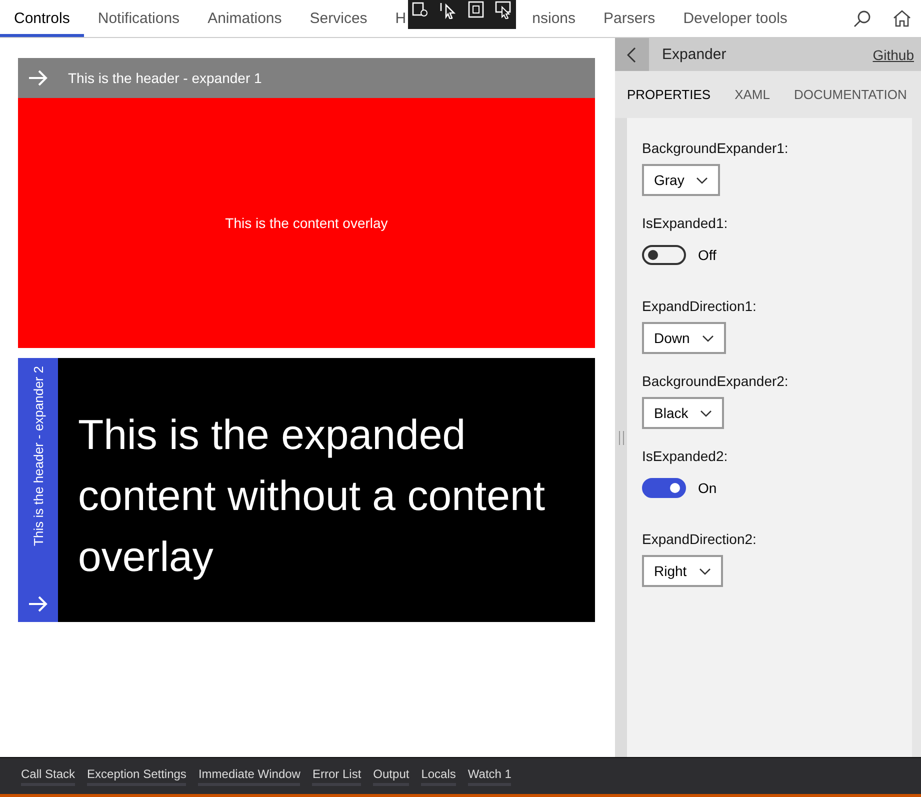 This screenshot has height=797, width=921. What do you see at coordinates (337, 776) in the screenshot?
I see `debug-tab: Error List` at bounding box center [337, 776].